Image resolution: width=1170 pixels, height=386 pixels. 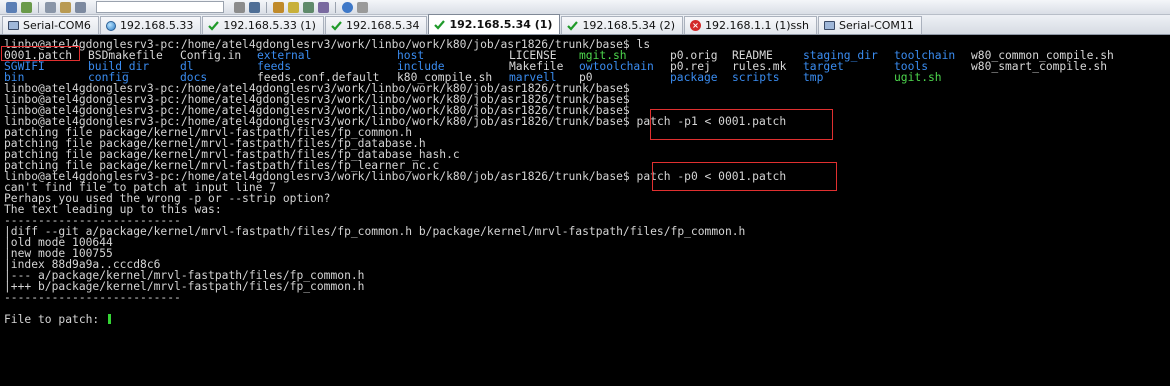 I want to click on session-tab-label: 192.168.5.33 (1), so click(x=269, y=25).